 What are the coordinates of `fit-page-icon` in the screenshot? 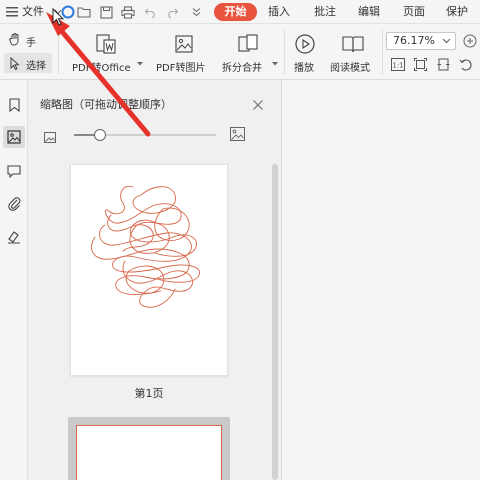 It's located at (420, 64).